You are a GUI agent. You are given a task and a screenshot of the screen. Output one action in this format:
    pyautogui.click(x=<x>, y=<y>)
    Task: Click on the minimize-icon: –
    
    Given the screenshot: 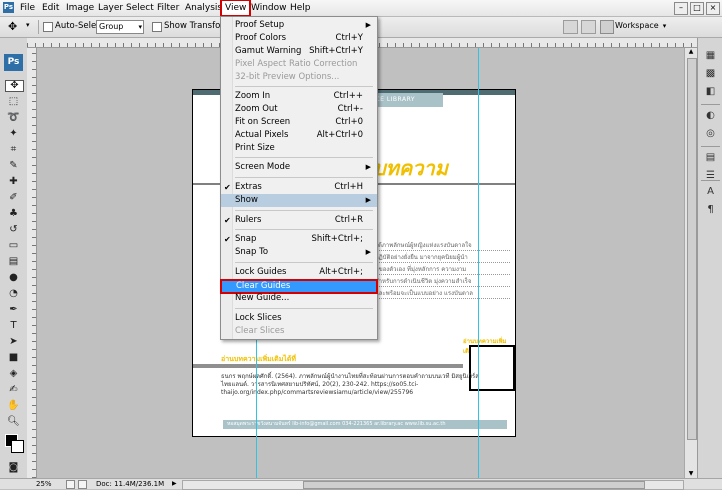 What is the action you would take?
    pyautogui.click(x=681, y=8)
    